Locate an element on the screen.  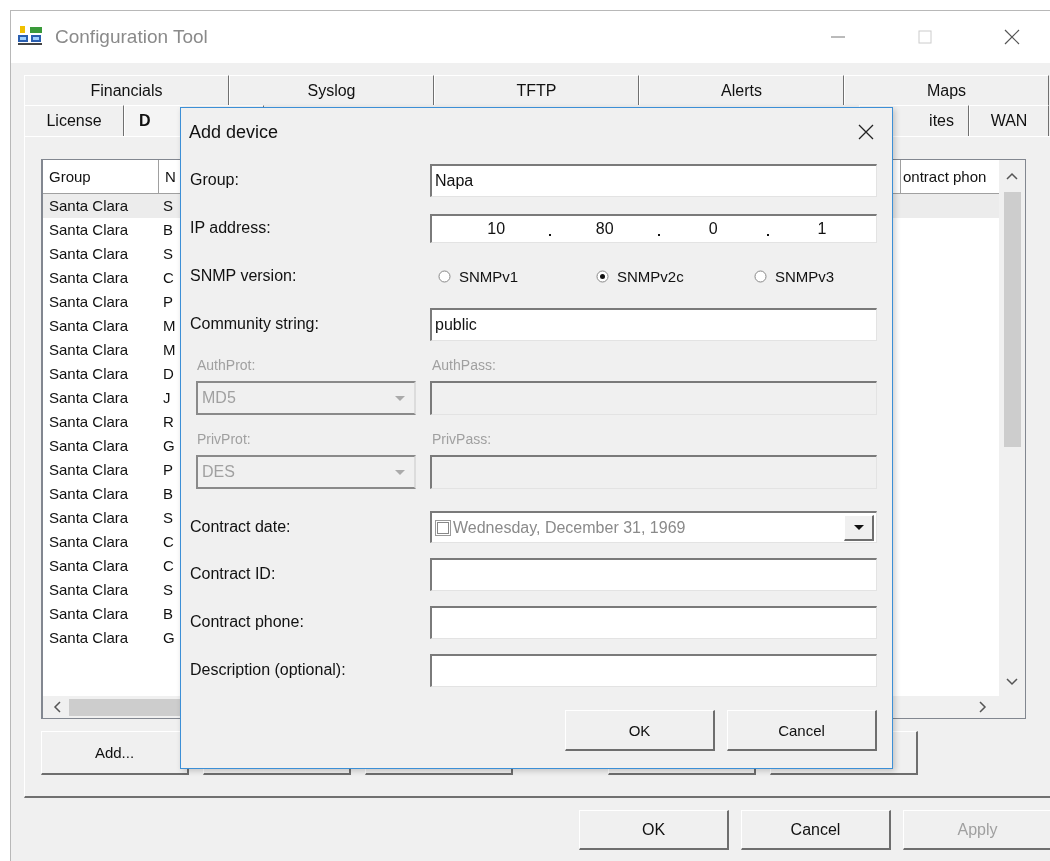
field-label: Description (optional): is located at coordinates (268, 670).